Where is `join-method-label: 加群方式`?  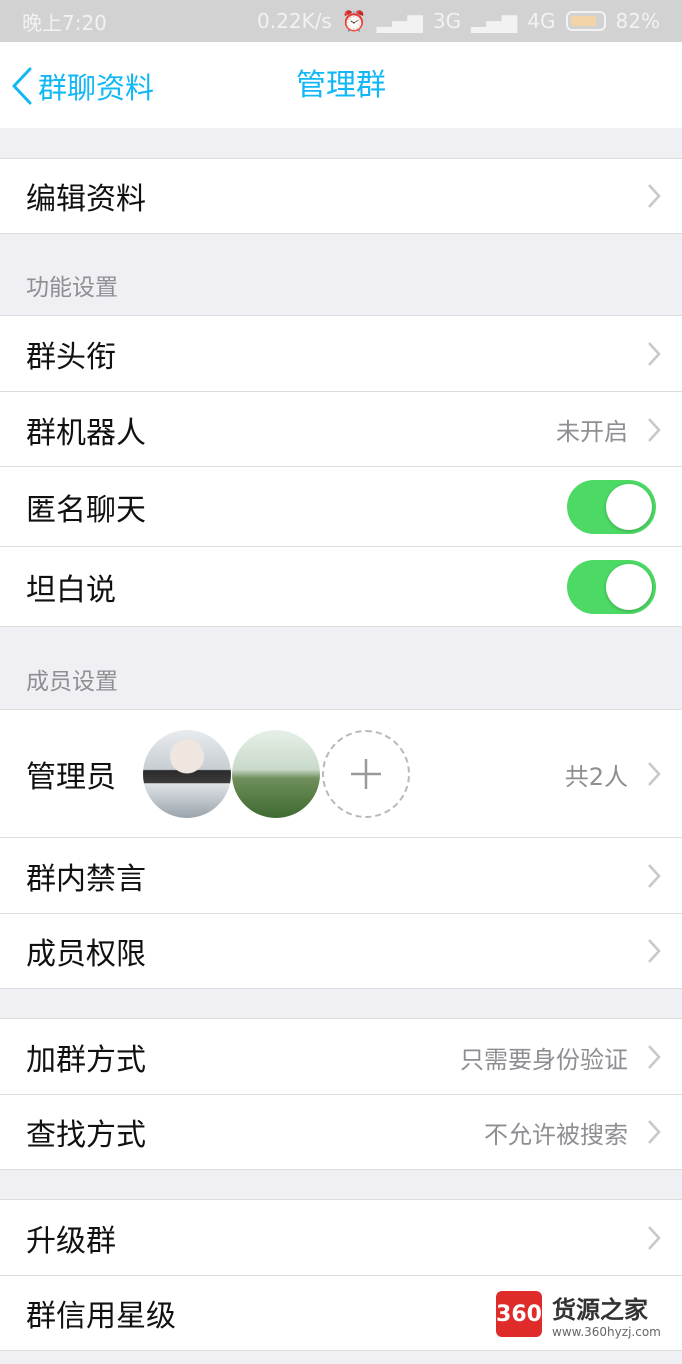
join-method-label: 加群方式 is located at coordinates (86, 1060).